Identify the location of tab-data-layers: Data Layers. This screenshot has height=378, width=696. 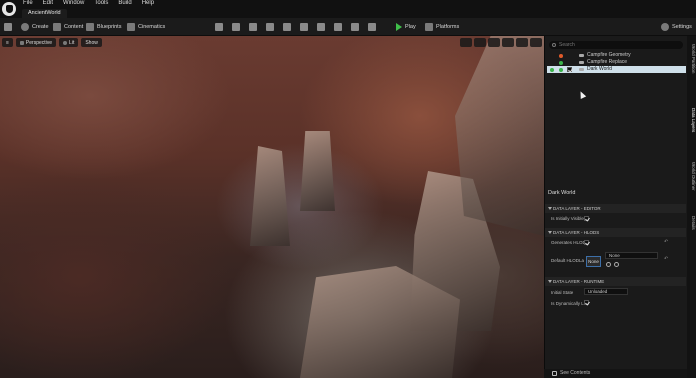
(691, 120).